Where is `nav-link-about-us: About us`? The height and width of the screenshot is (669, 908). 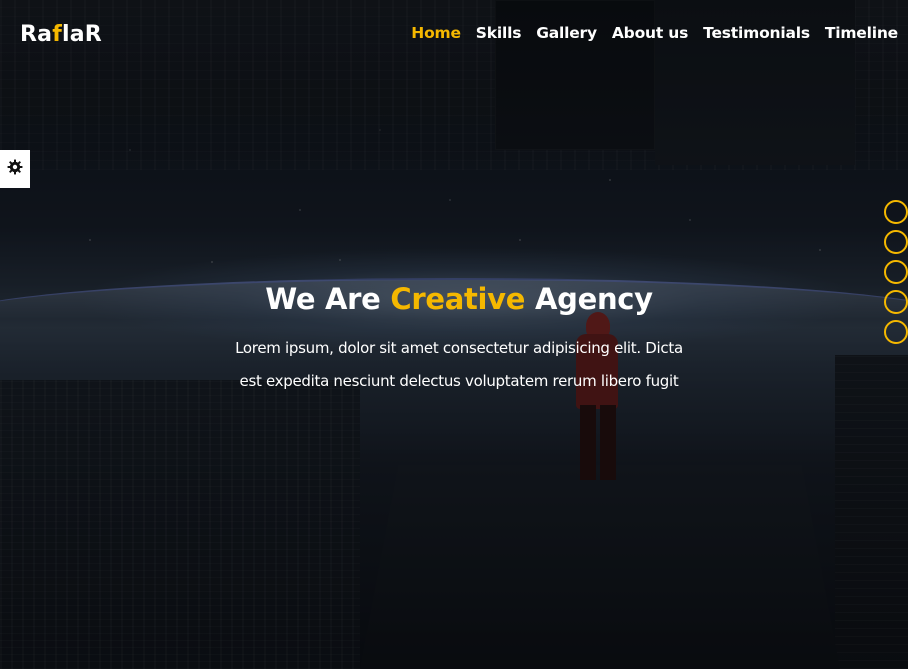 nav-link-about-us: About us is located at coordinates (650, 33).